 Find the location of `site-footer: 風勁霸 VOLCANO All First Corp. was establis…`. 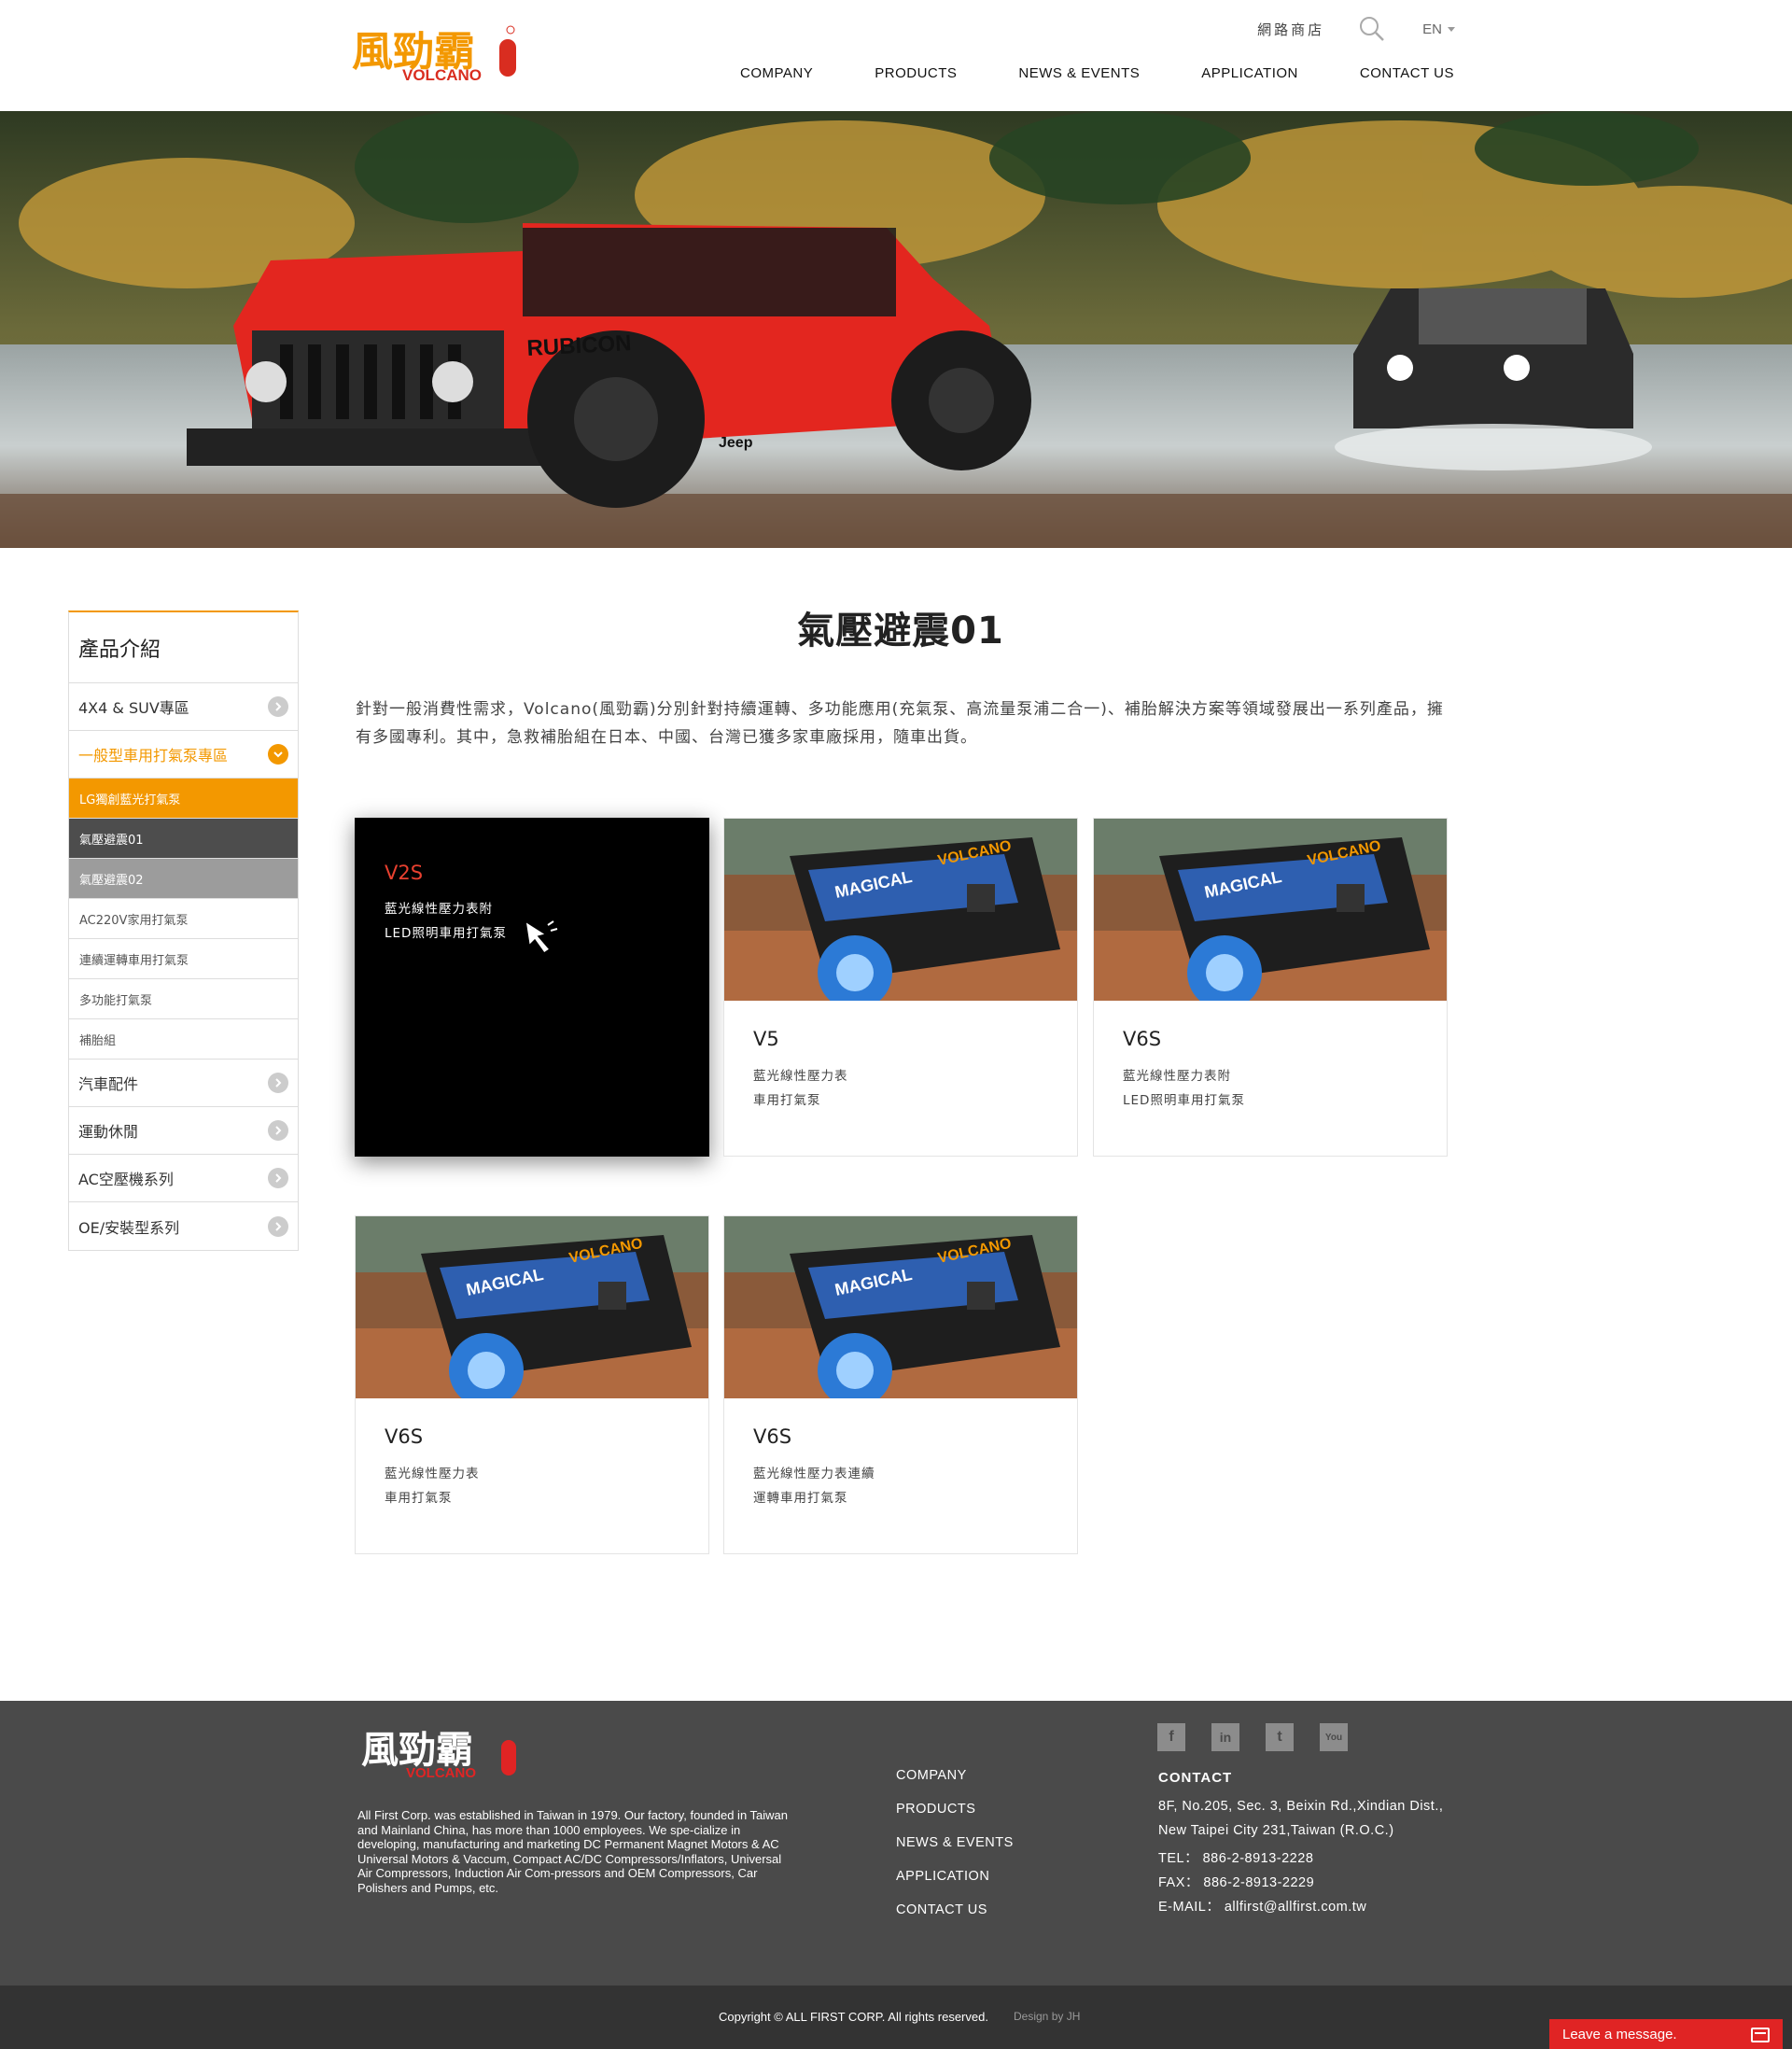

site-footer: 風勁霸 VOLCANO All First Corp. was establis… is located at coordinates (896, 1843).